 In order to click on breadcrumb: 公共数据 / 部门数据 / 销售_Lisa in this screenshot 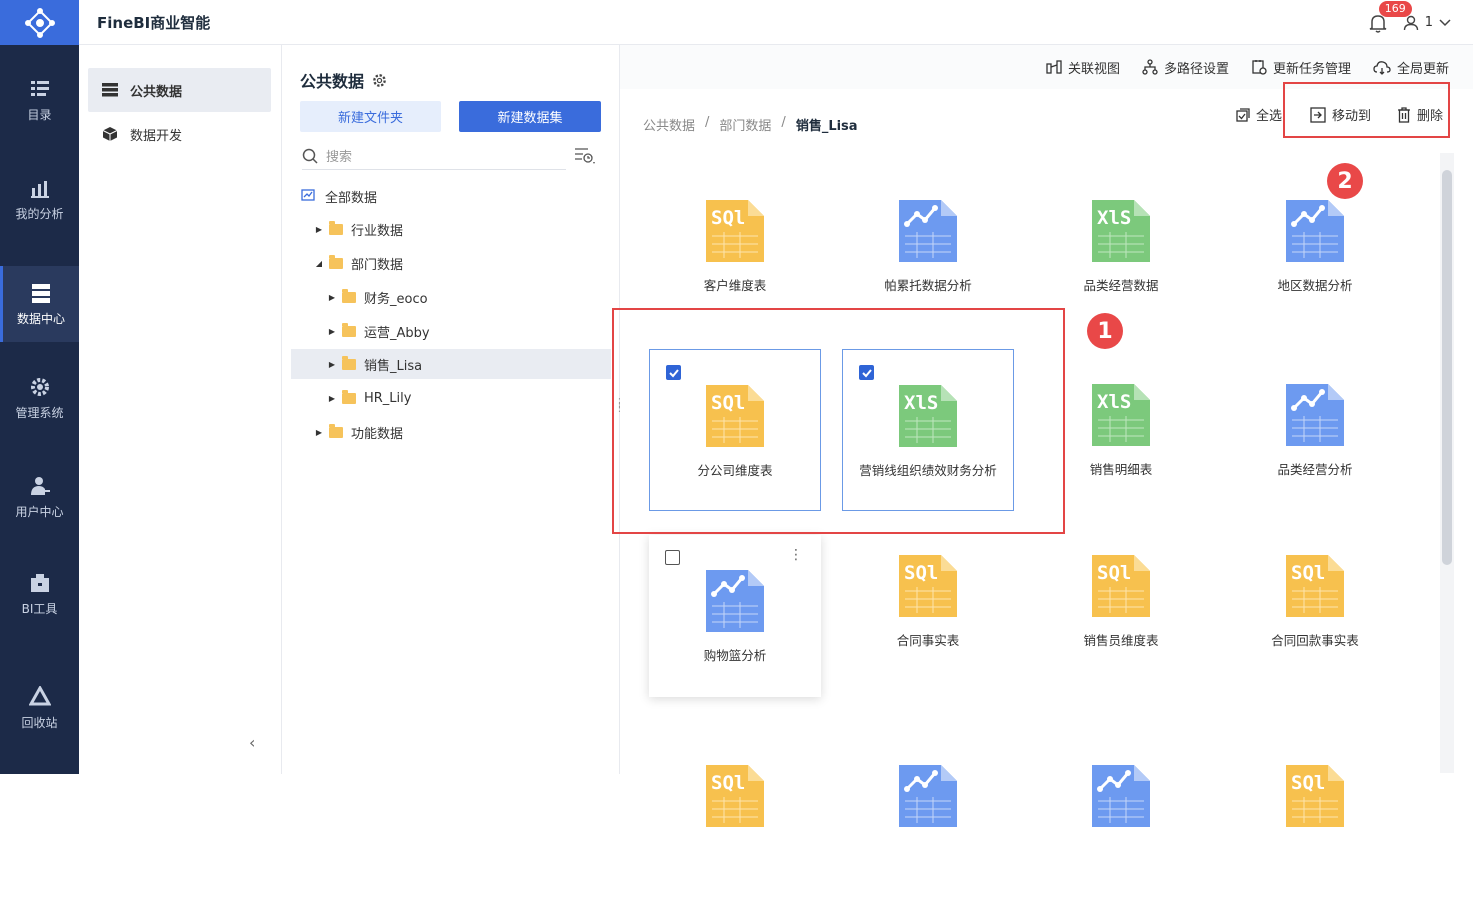, I will do `click(750, 124)`.